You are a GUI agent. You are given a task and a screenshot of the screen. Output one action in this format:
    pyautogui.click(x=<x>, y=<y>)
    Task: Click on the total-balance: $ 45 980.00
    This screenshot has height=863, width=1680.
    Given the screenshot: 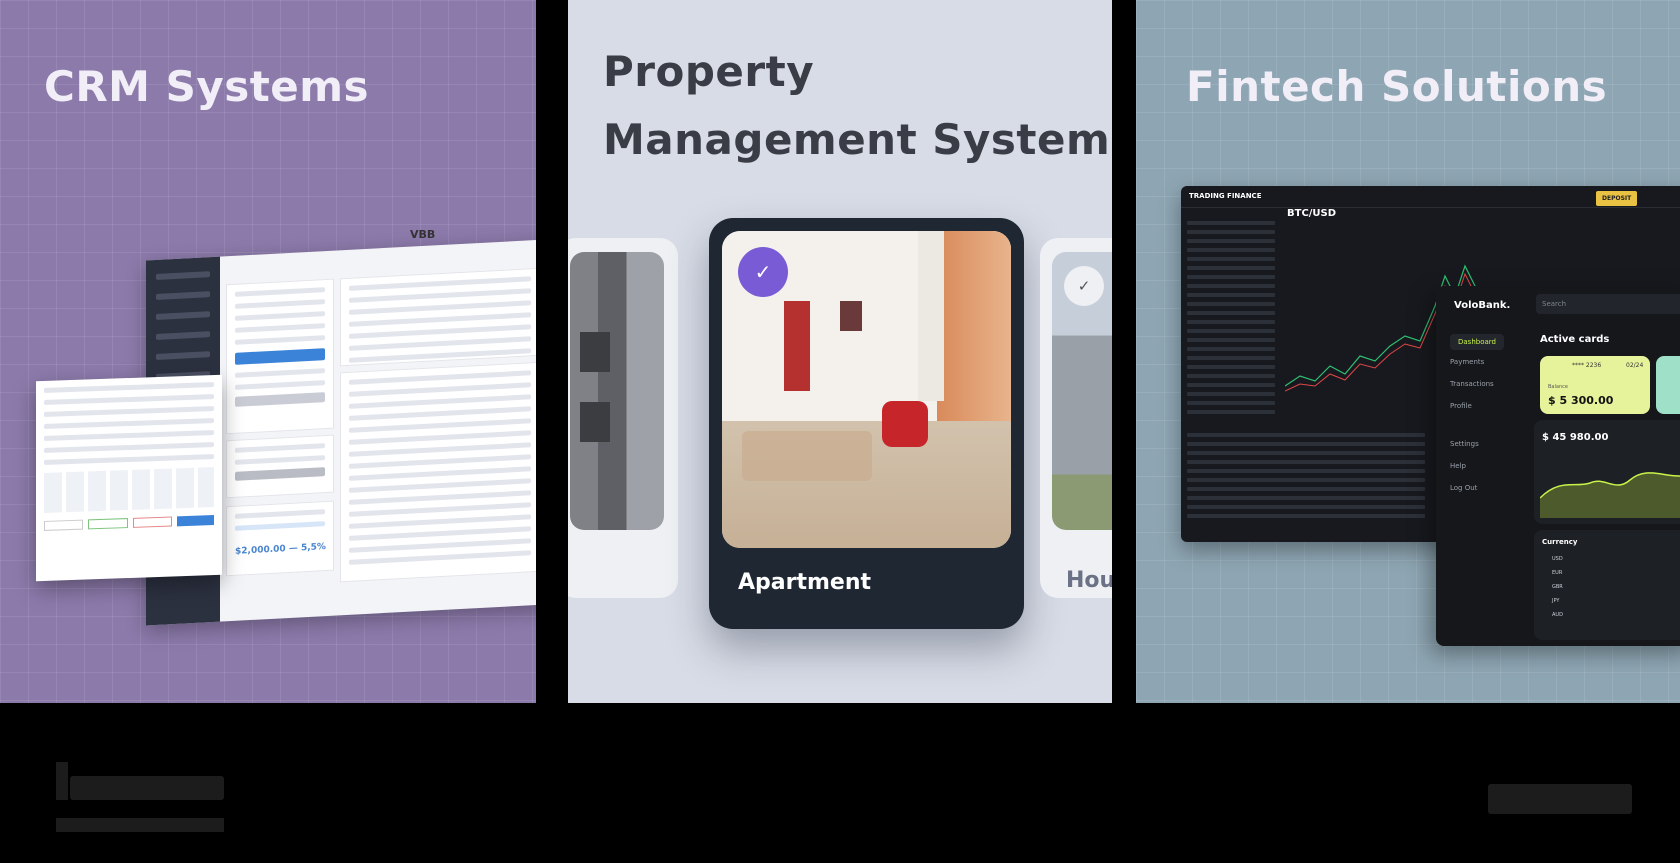 What is the action you would take?
    pyautogui.click(x=1575, y=437)
    